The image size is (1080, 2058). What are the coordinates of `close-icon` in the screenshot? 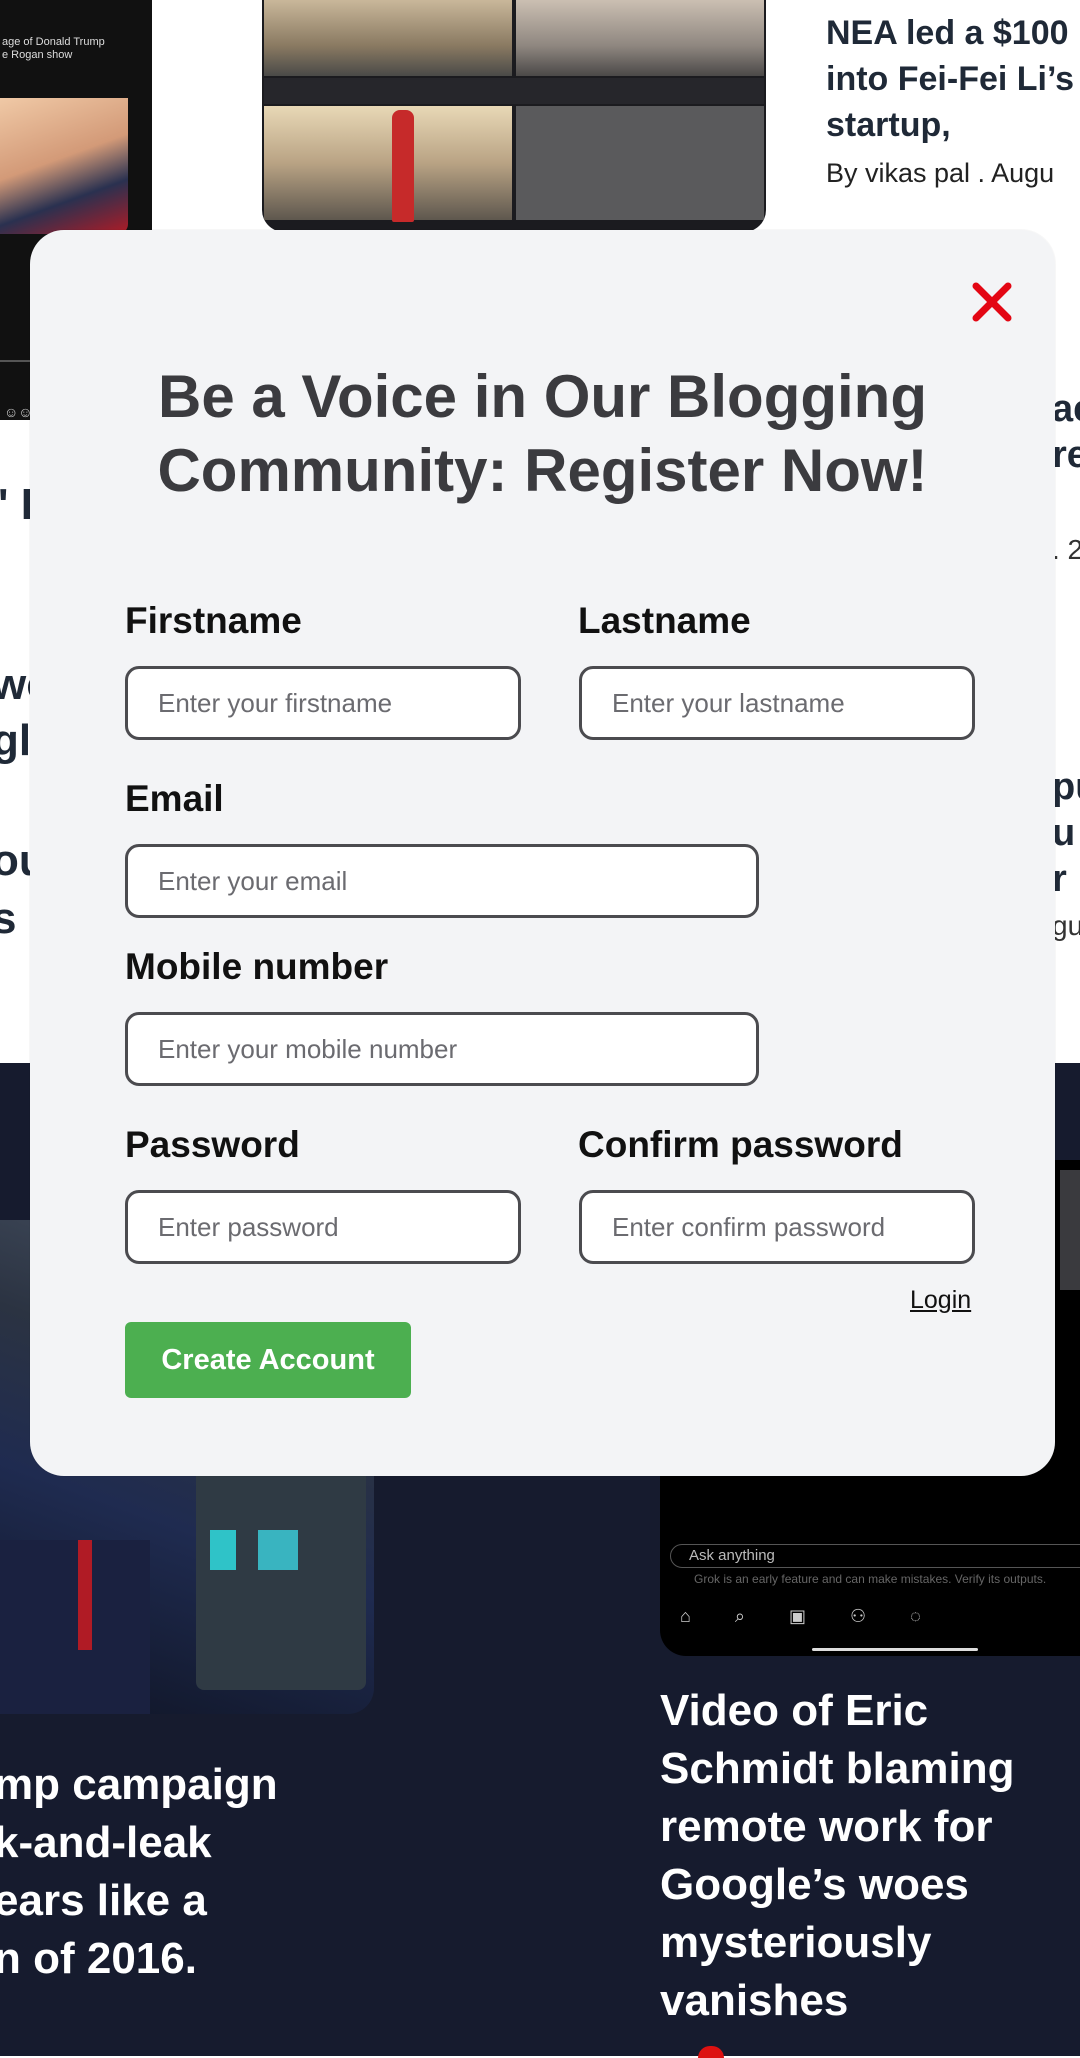 It's located at (992, 302).